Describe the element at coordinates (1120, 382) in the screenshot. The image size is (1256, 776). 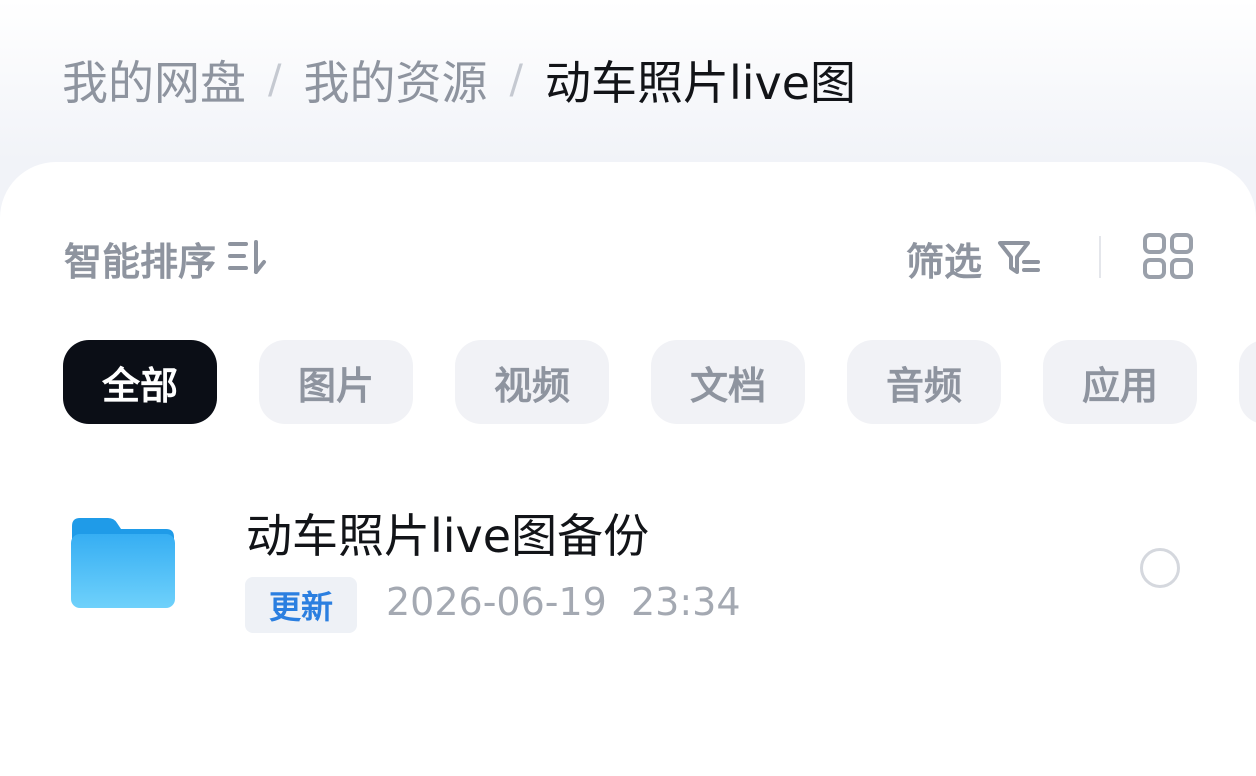
I see `tab-apps: 应用` at that location.